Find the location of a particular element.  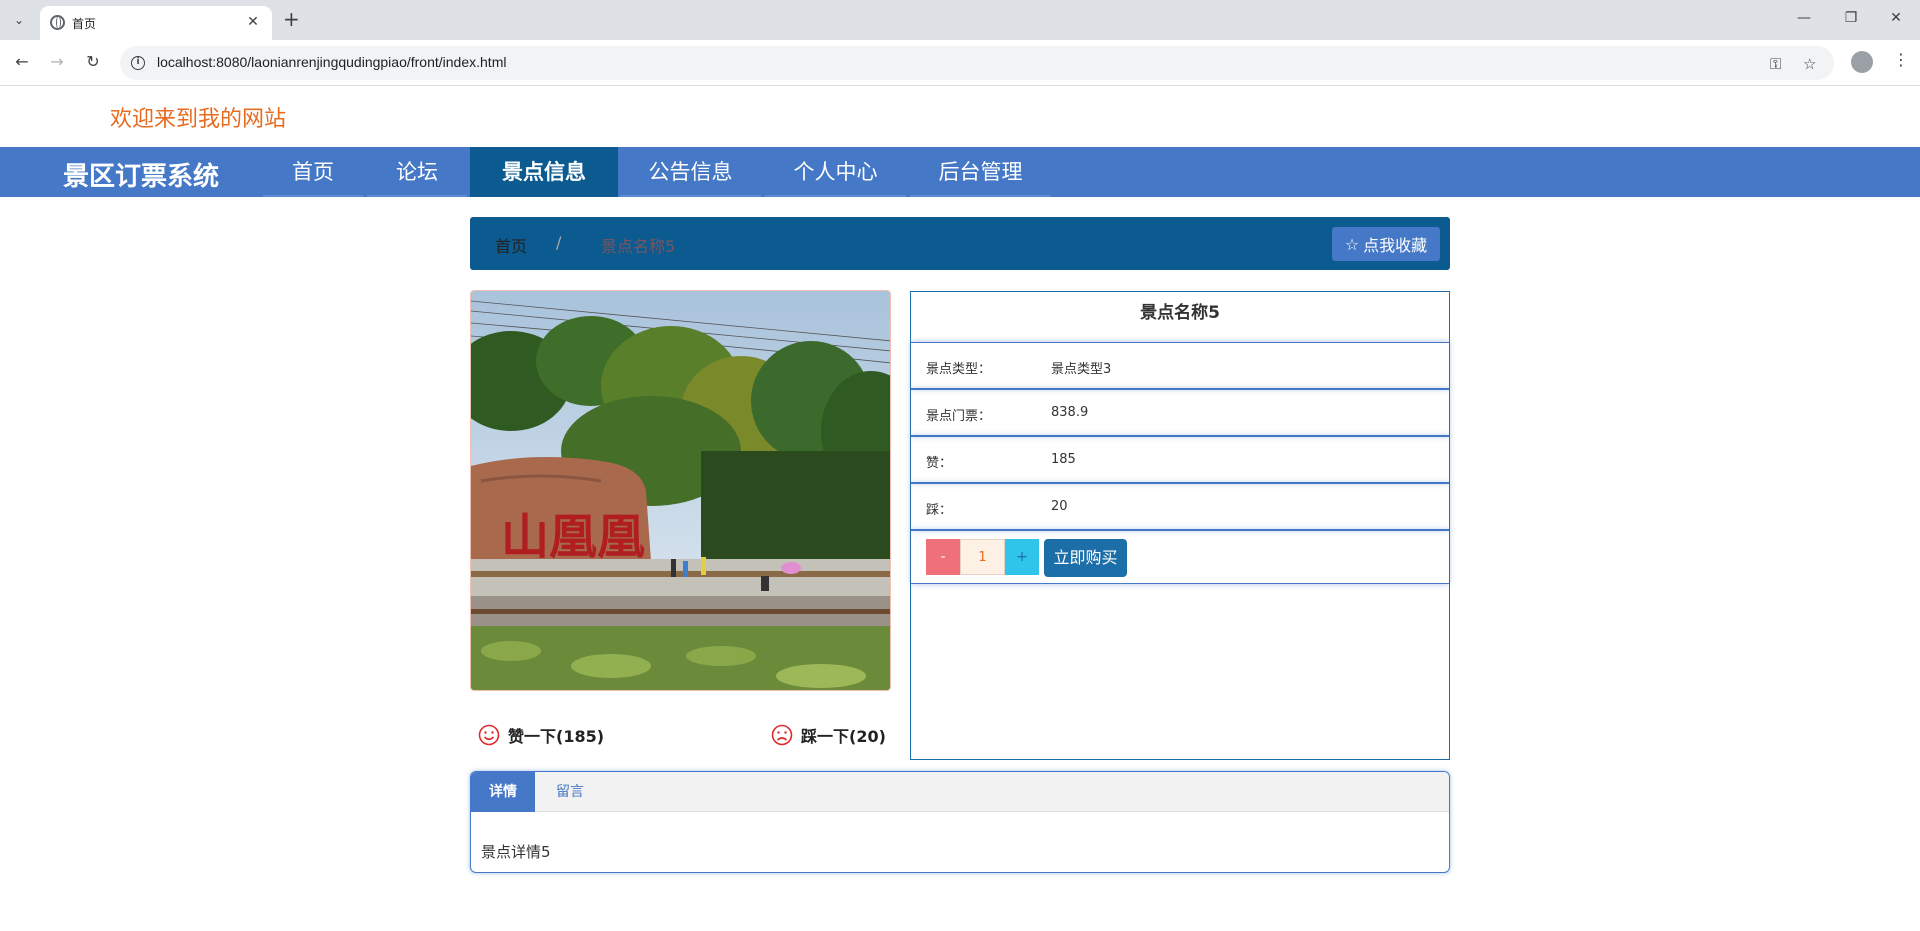

detail-value: 838.9 is located at coordinates (1070, 412).